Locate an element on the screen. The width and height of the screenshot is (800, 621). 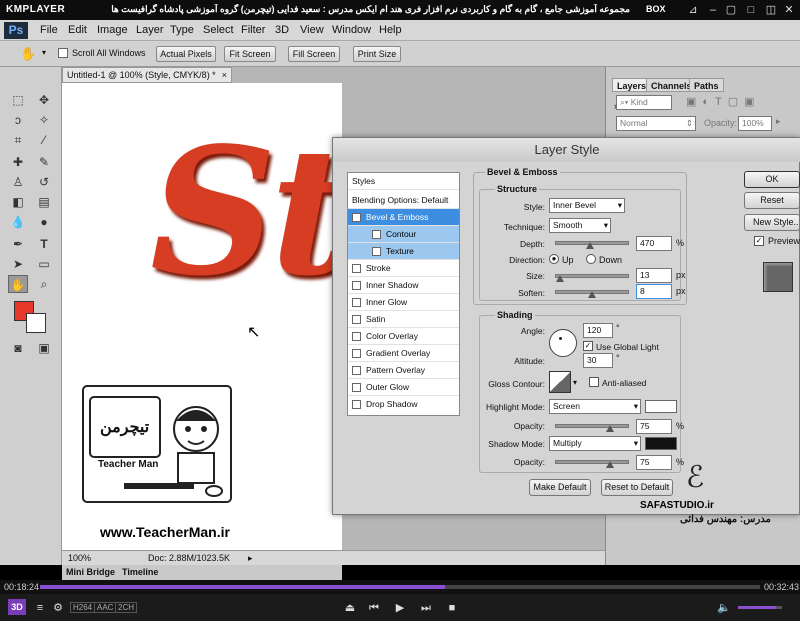
reset-to-default-button: Reset to Default is located at coordinates (637, 487).